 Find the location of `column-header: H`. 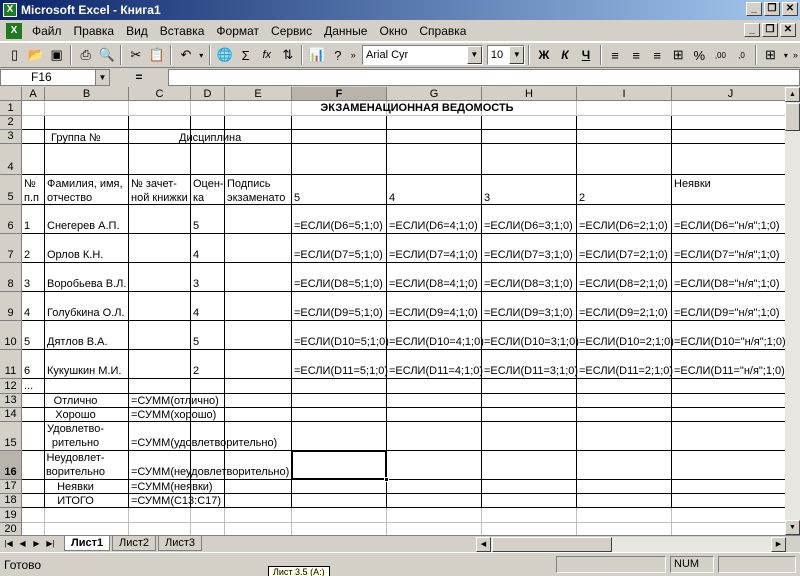

column-header: H is located at coordinates (529, 94).